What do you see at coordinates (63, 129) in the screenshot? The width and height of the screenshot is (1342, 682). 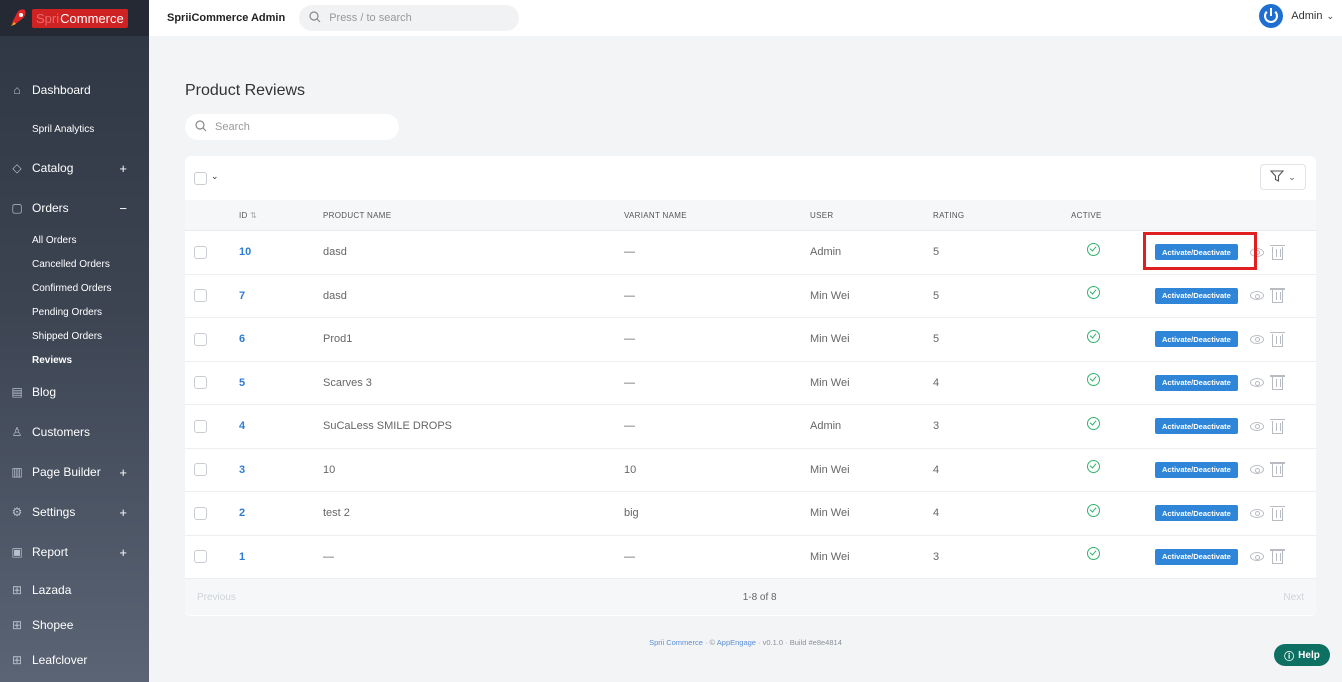 I see `sidebar-item-label: Spril Analytics` at bounding box center [63, 129].